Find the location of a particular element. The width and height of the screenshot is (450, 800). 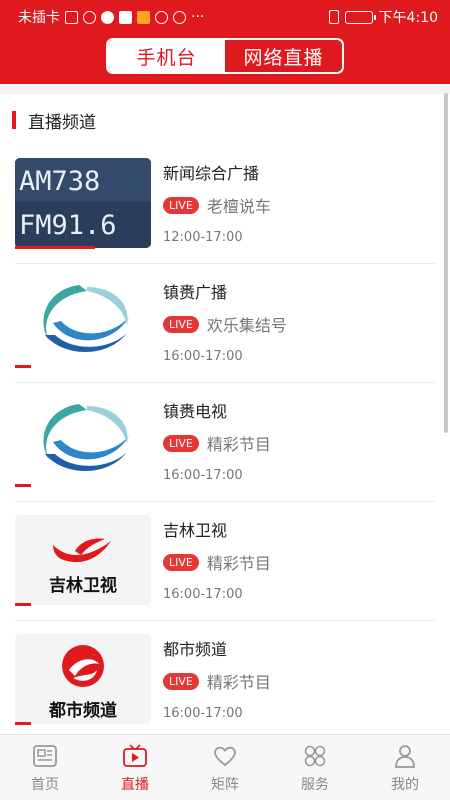

thumb-am-text: AM738 is located at coordinates (59, 181).